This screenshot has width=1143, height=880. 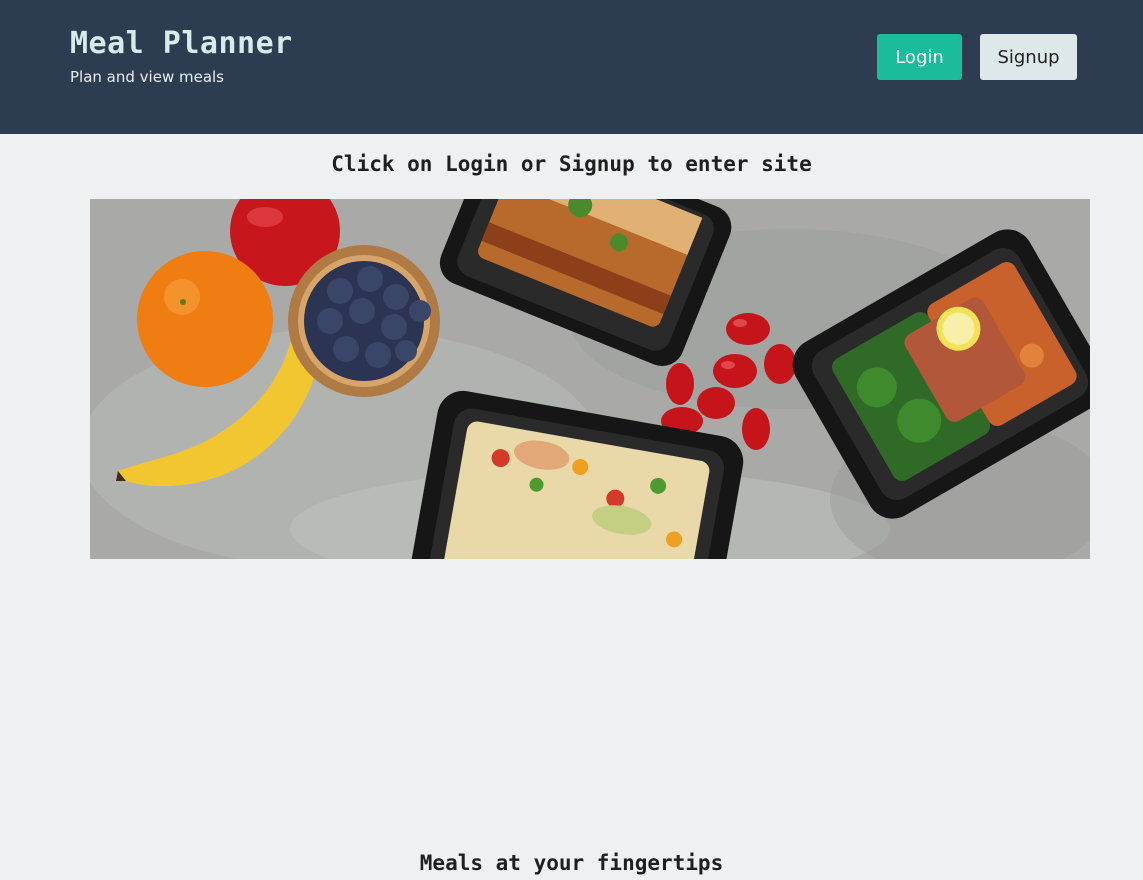 What do you see at coordinates (181, 43) in the screenshot?
I see `site-title: Meal Planner` at bounding box center [181, 43].